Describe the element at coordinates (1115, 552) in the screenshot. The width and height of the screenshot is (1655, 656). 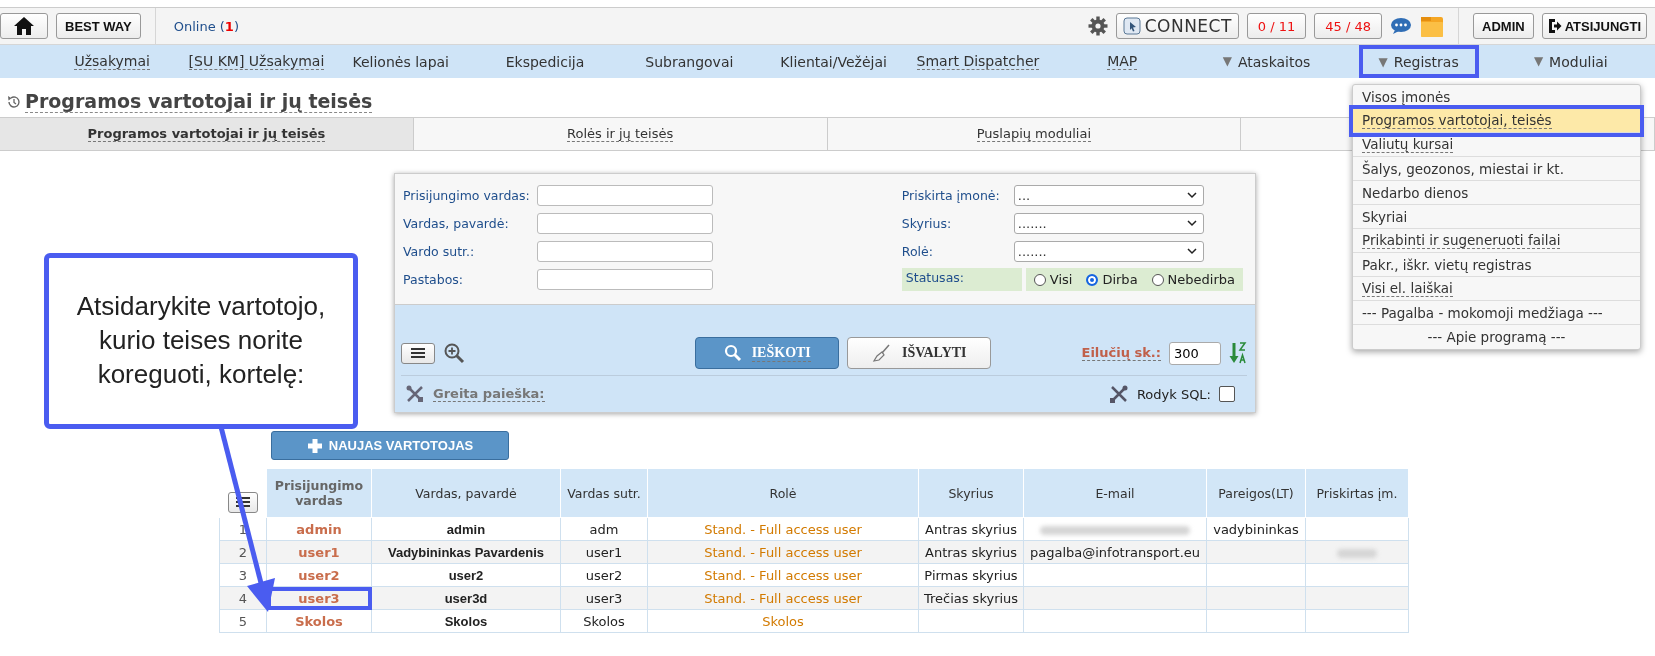
I see `table-cell: pagalba@infotransport.eu` at that location.